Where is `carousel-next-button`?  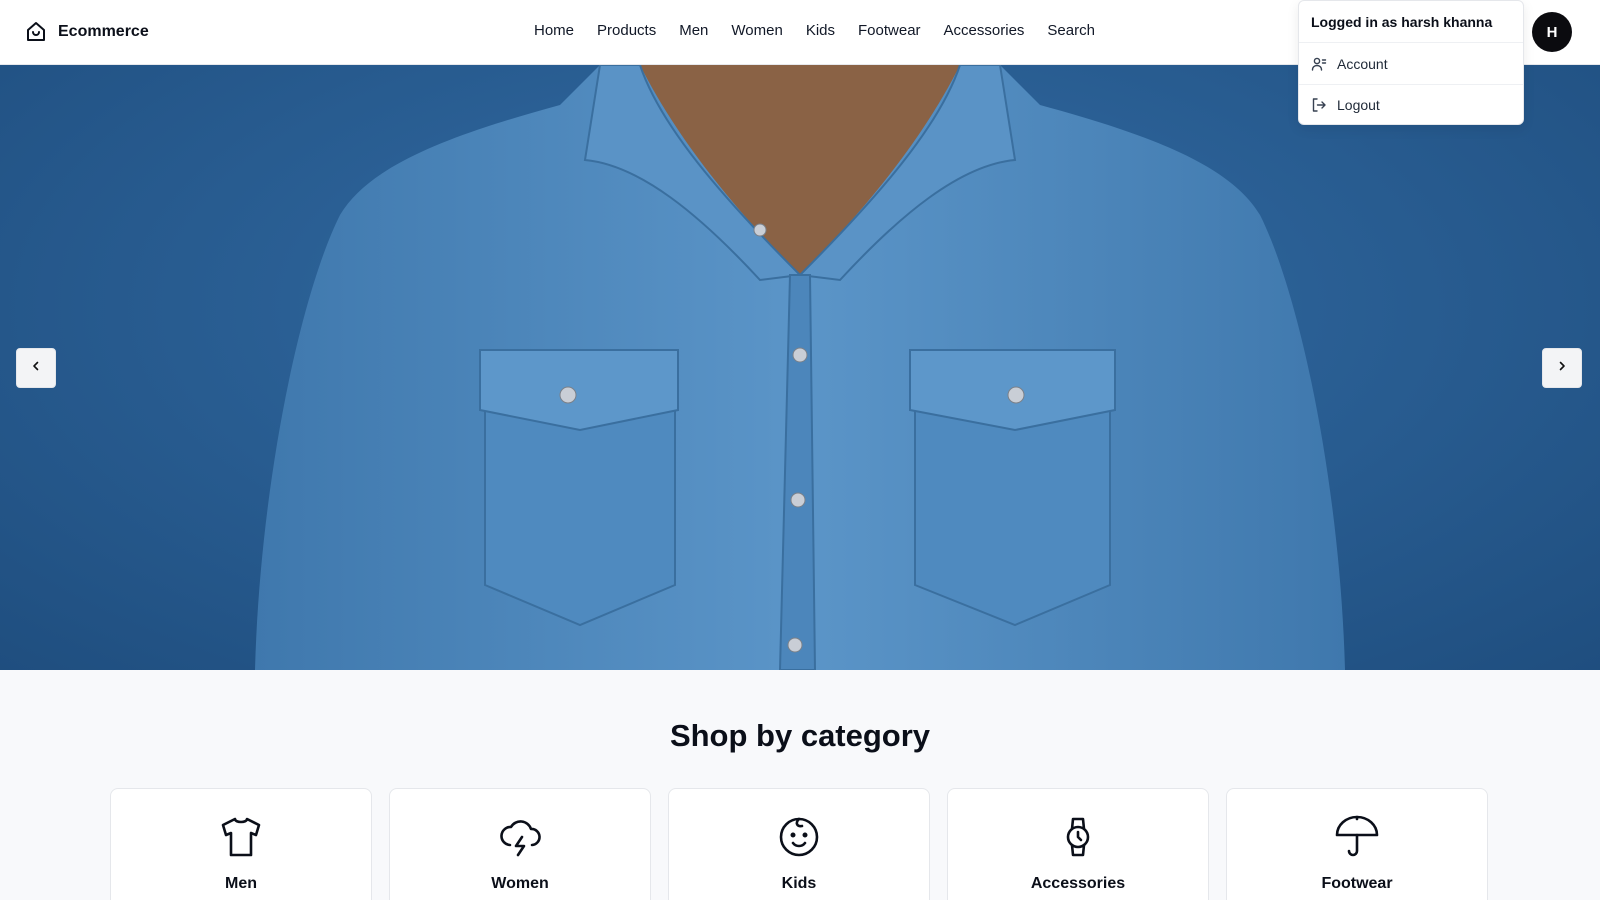
carousel-next-button is located at coordinates (1562, 368).